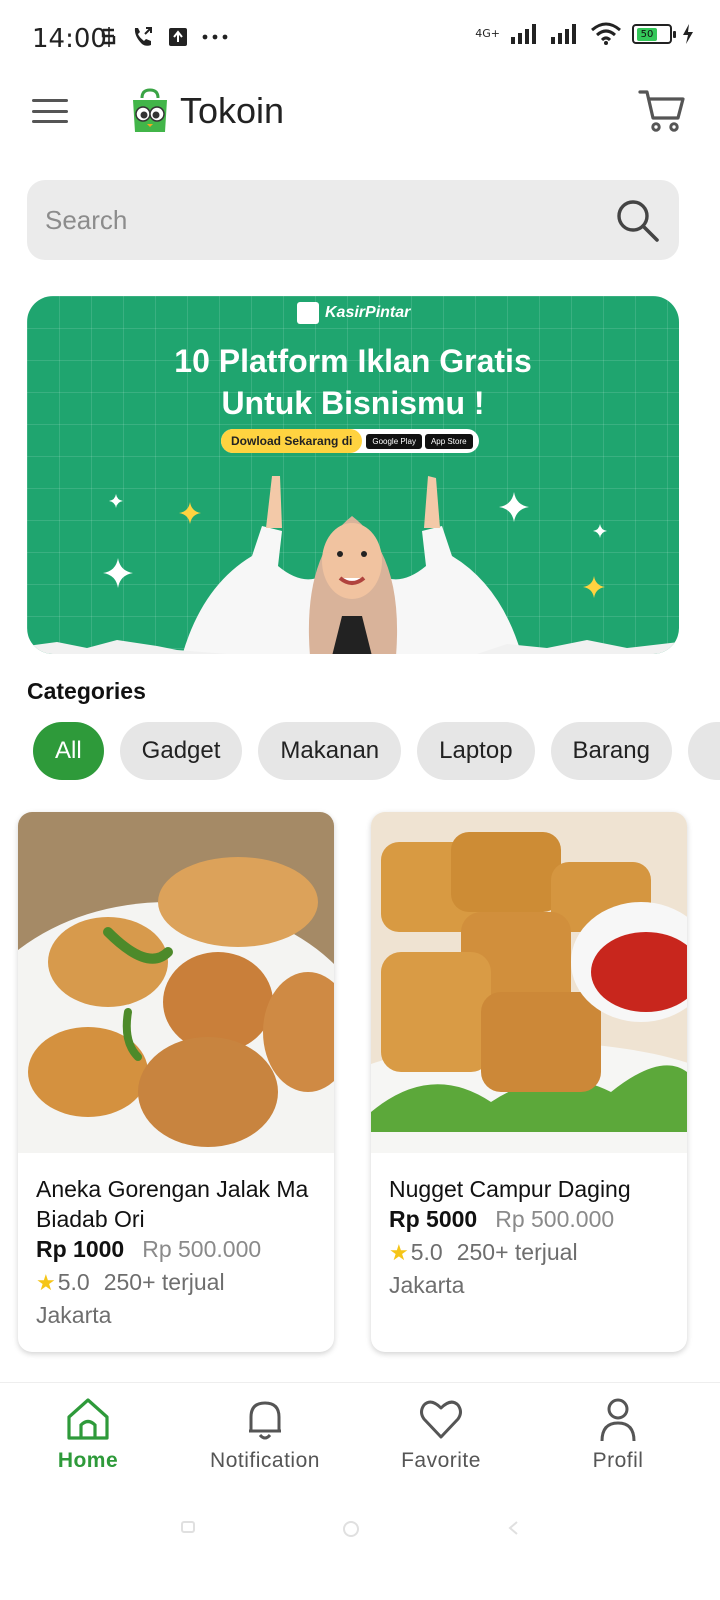  I want to click on search-bar, so click(353, 220).